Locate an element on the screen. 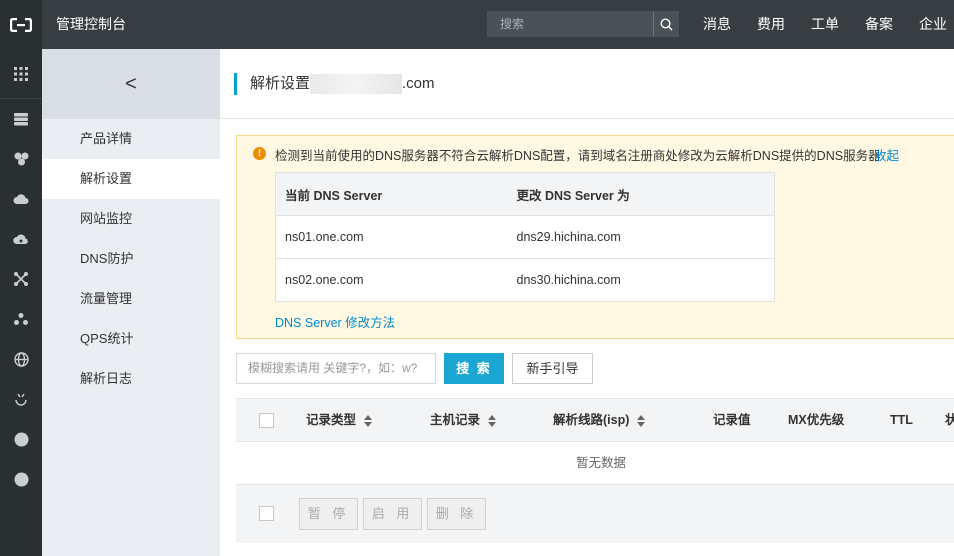 This screenshot has width=954, height=556. nav-billing: 费用 is located at coordinates (771, 24).